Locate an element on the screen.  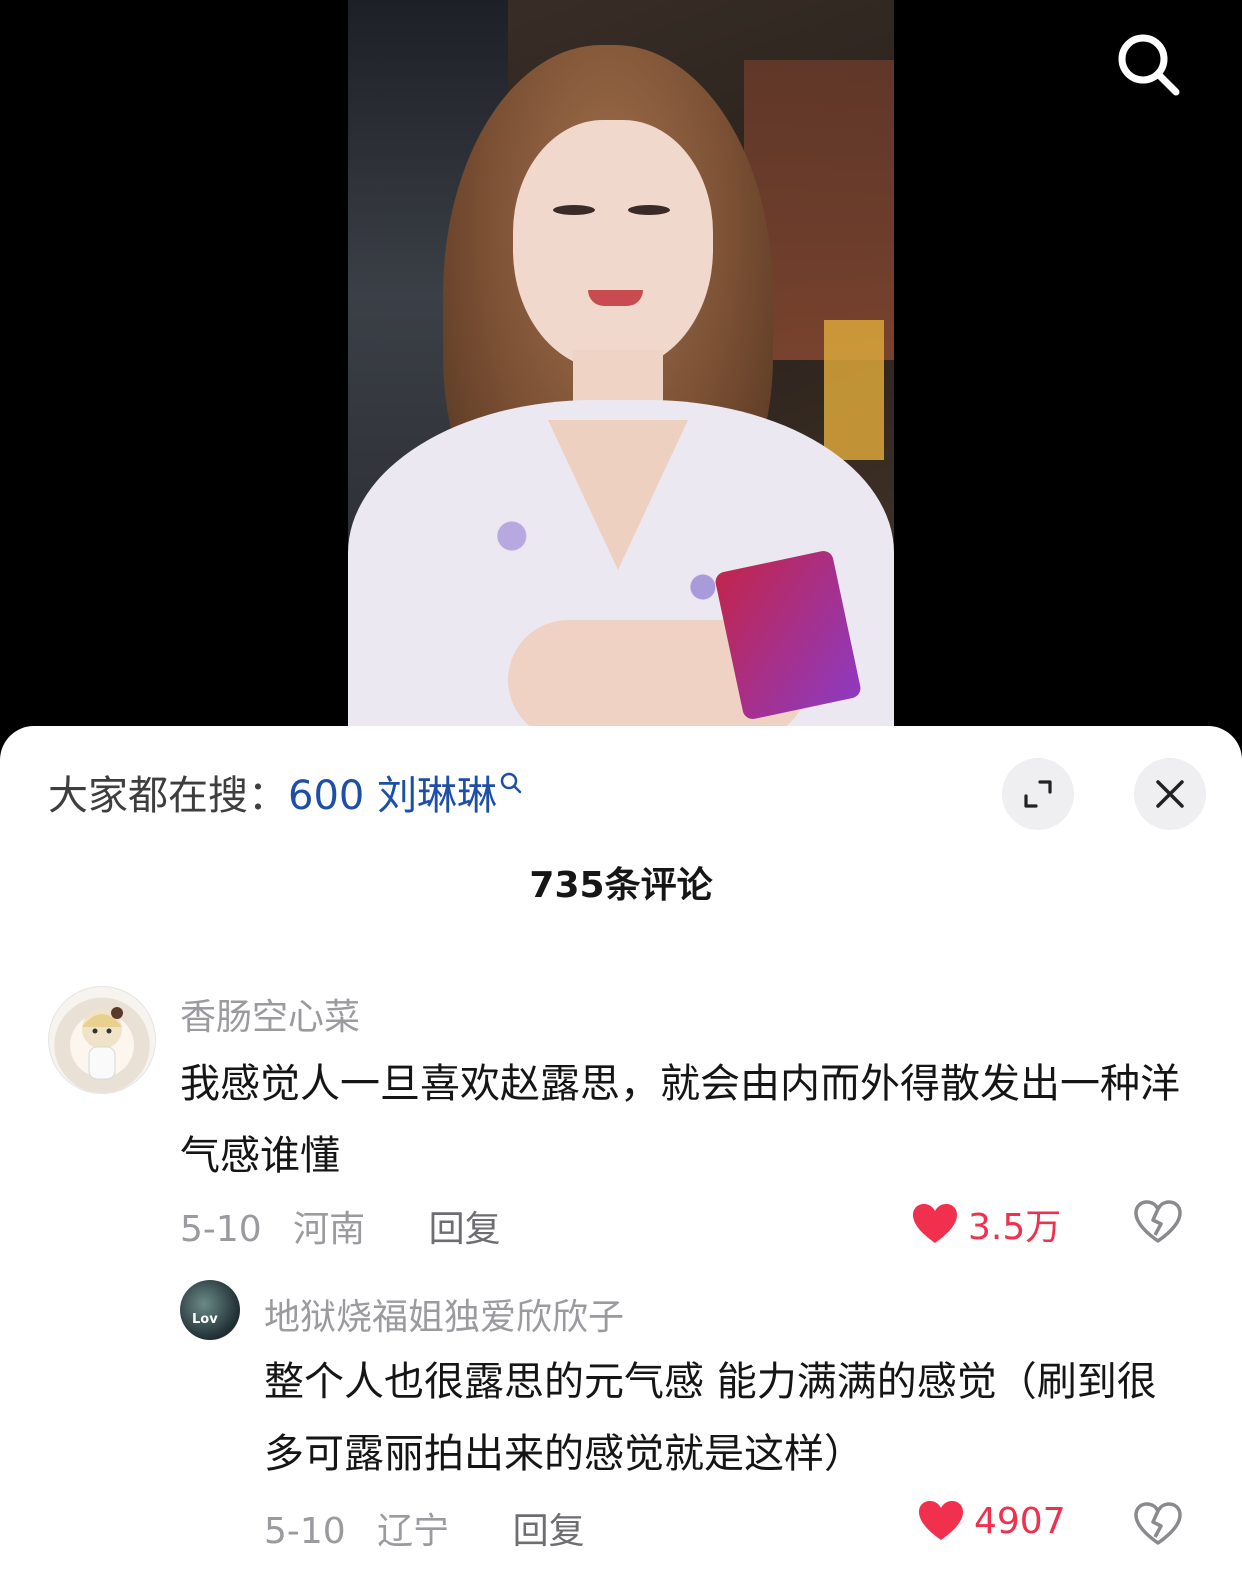
search-icon is located at coordinates (1148, 64).